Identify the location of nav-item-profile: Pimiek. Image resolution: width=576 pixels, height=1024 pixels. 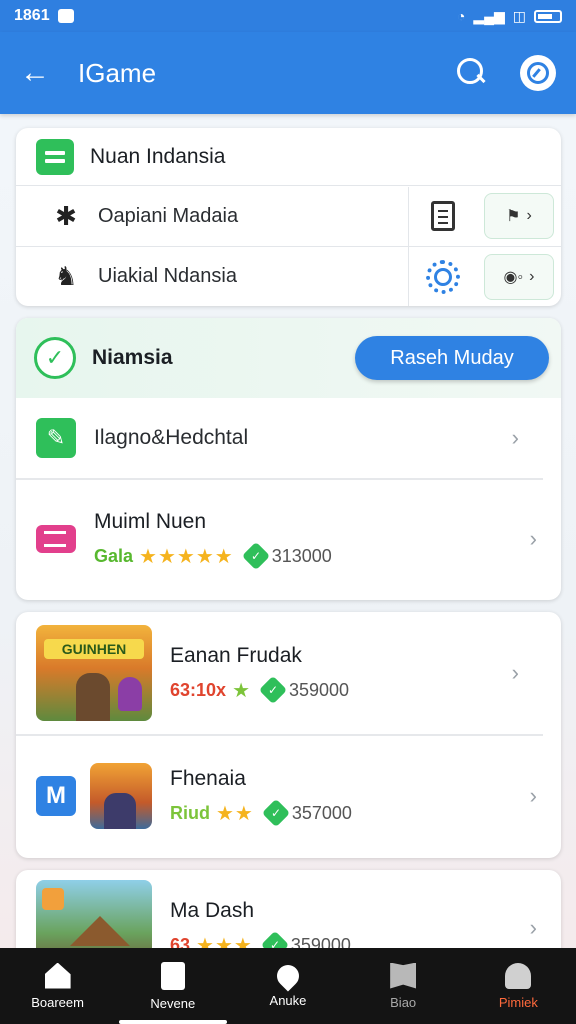
(518, 986).